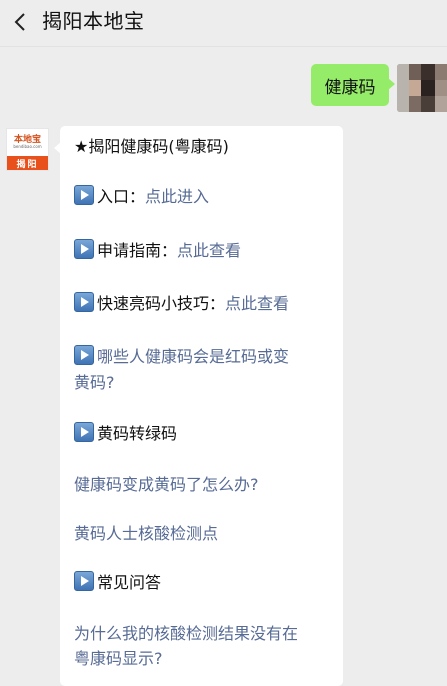  I want to click on entry-link: 点此进入, so click(177, 196).